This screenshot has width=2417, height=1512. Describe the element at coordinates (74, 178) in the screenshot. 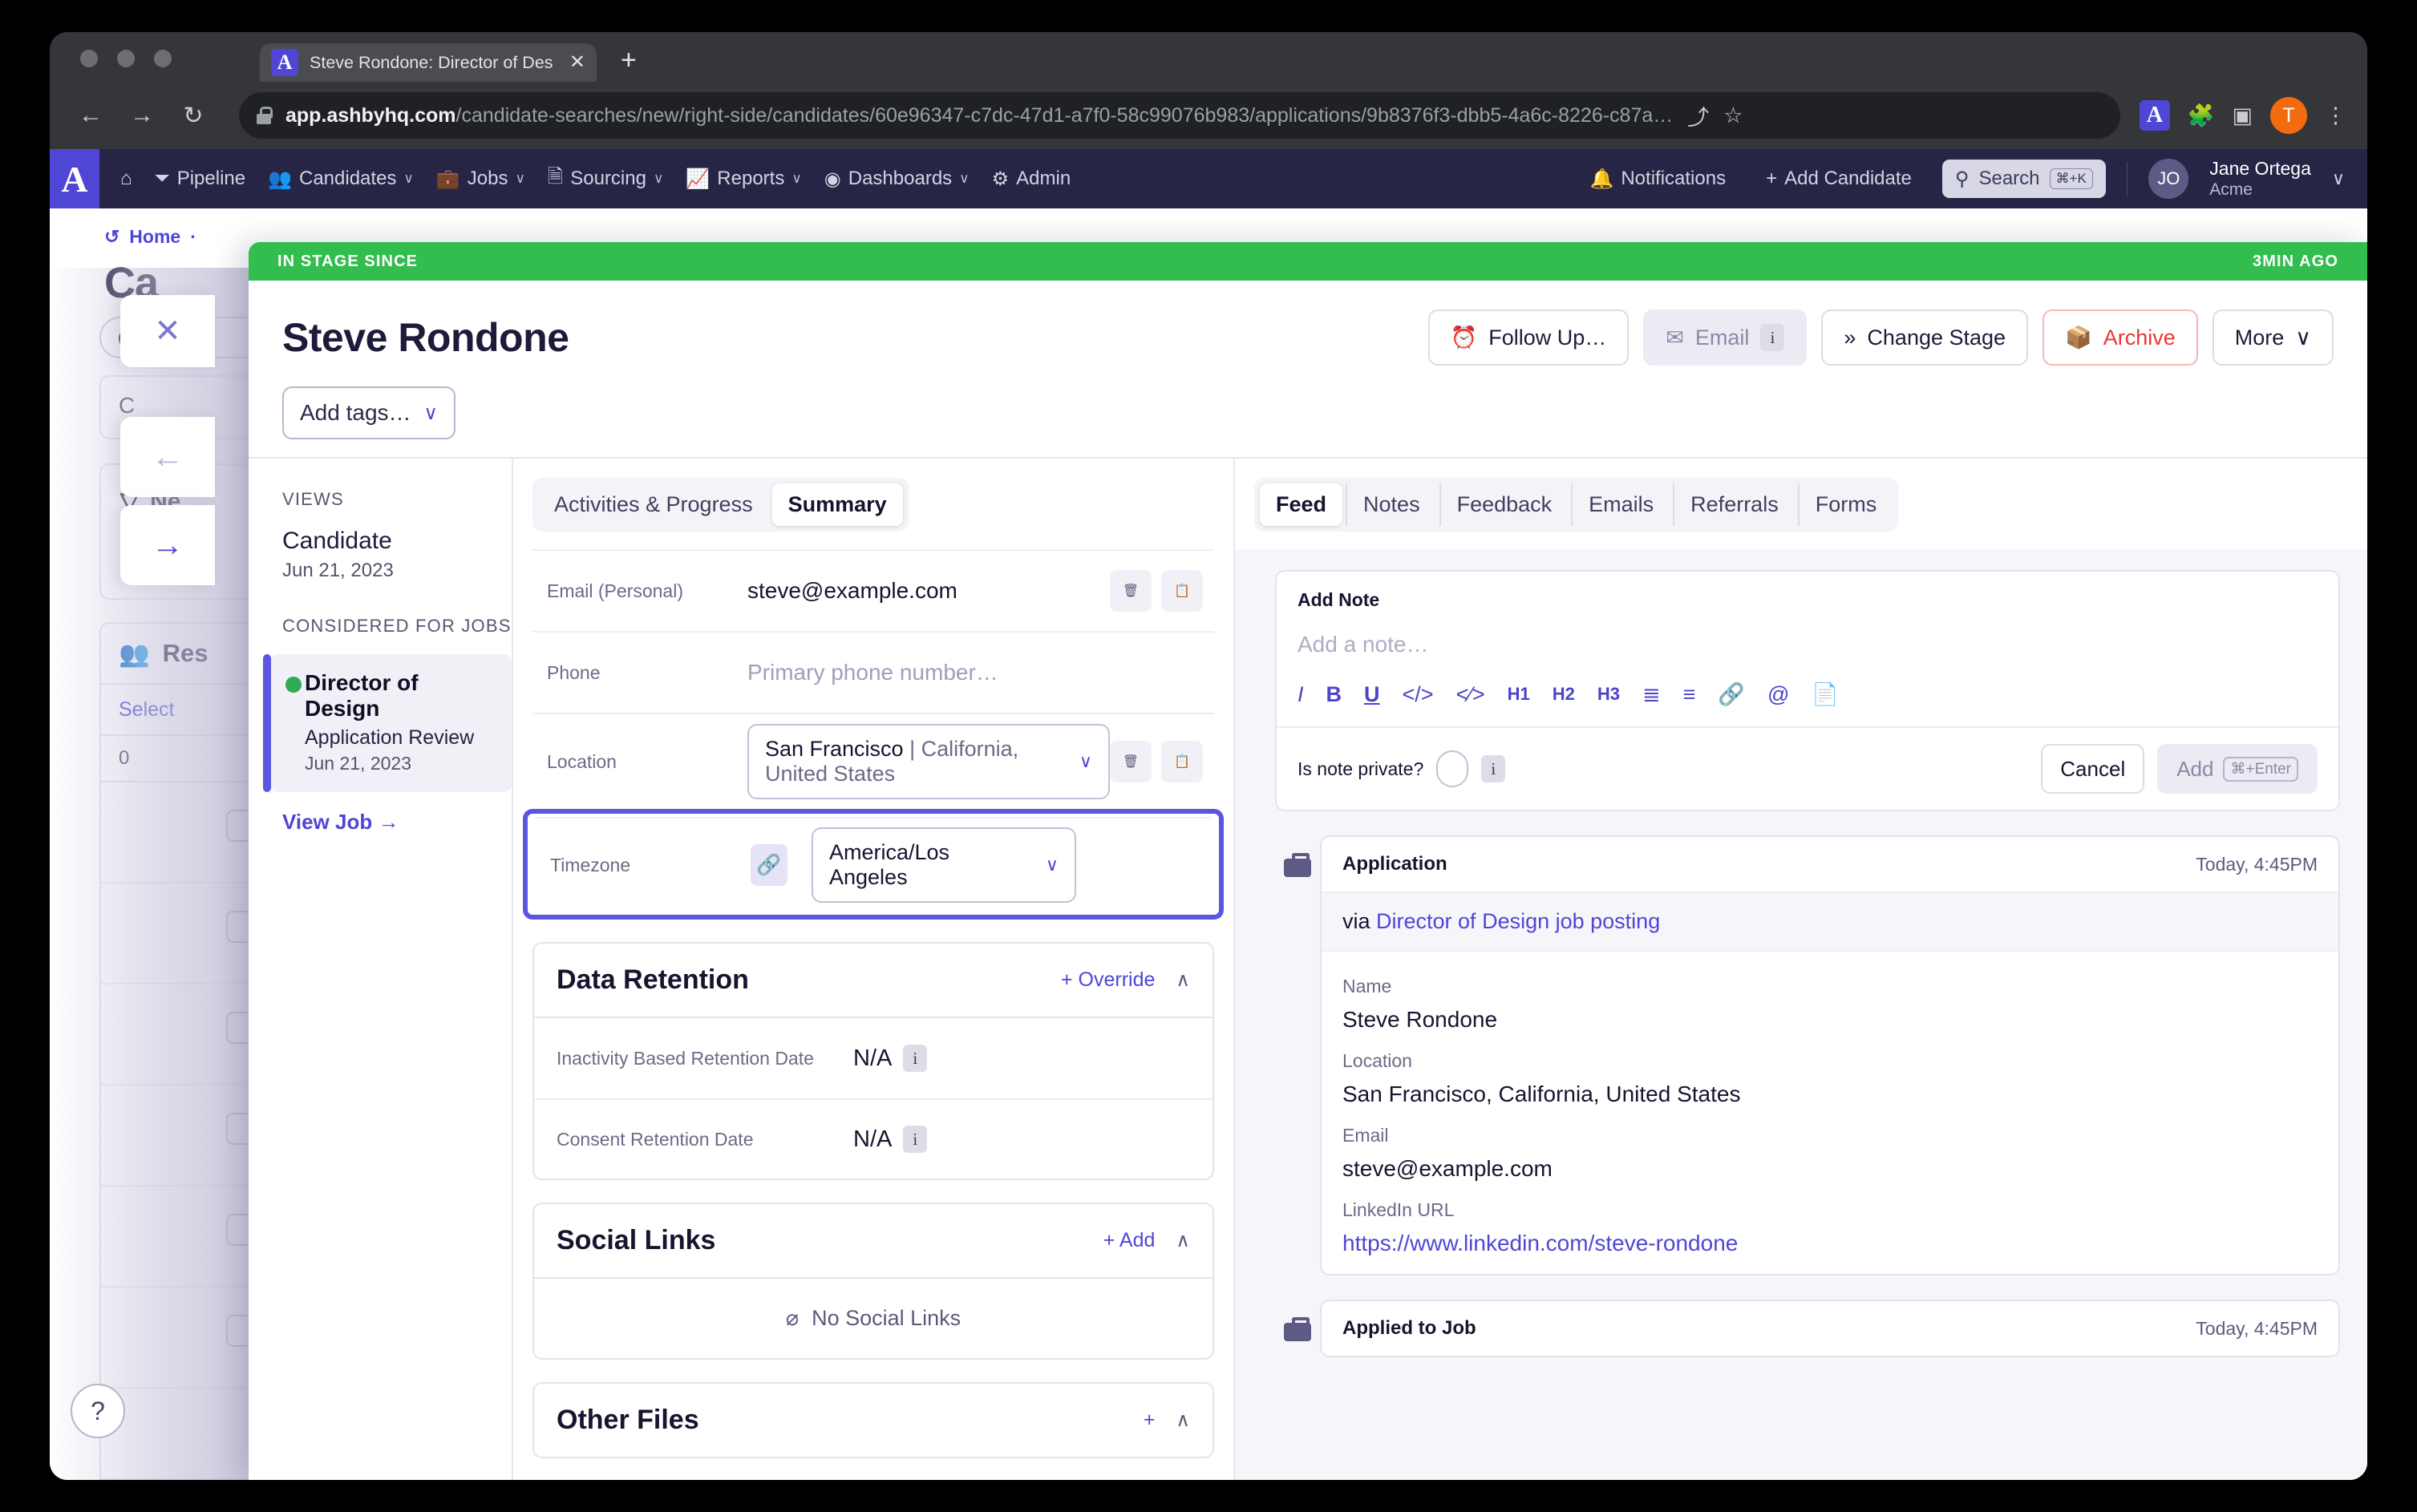

I see `ashby-logo-icon: A` at that location.